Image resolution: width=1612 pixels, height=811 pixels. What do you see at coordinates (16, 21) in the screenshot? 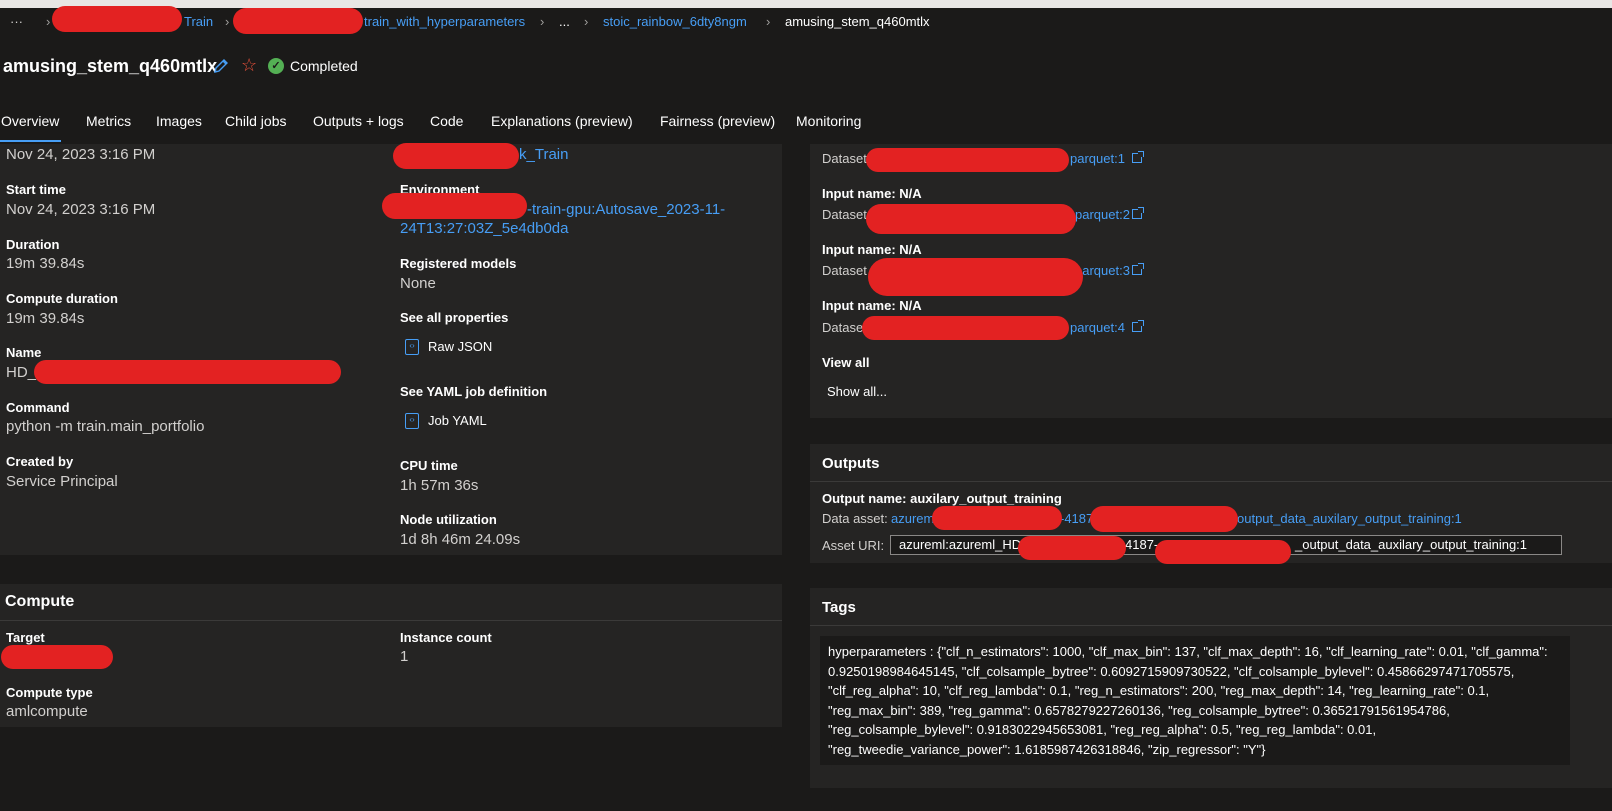
I see `breadcrumb-more-button: ···` at bounding box center [16, 21].